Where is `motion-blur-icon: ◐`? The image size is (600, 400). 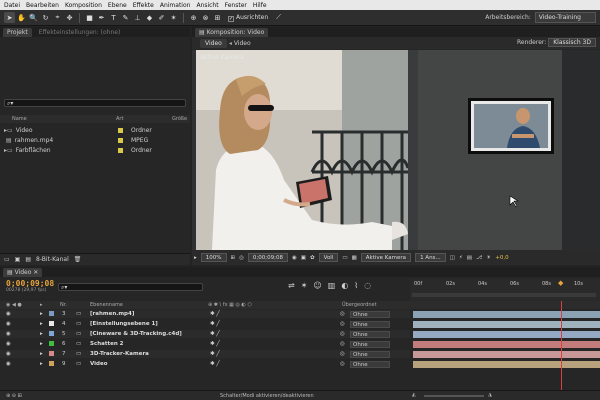 motion-blur-icon: ◐ is located at coordinates (344, 285).